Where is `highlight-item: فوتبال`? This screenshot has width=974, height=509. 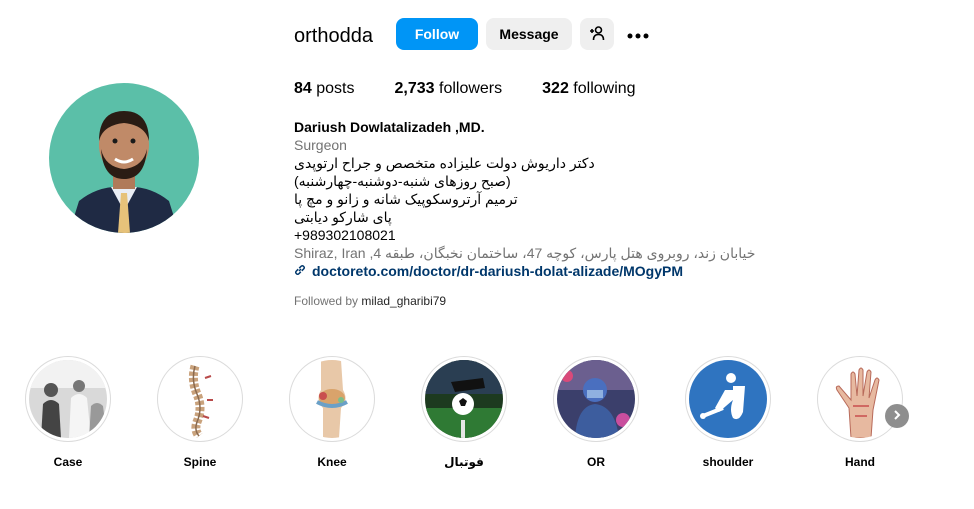 highlight-item: فوتبال is located at coordinates (464, 412).